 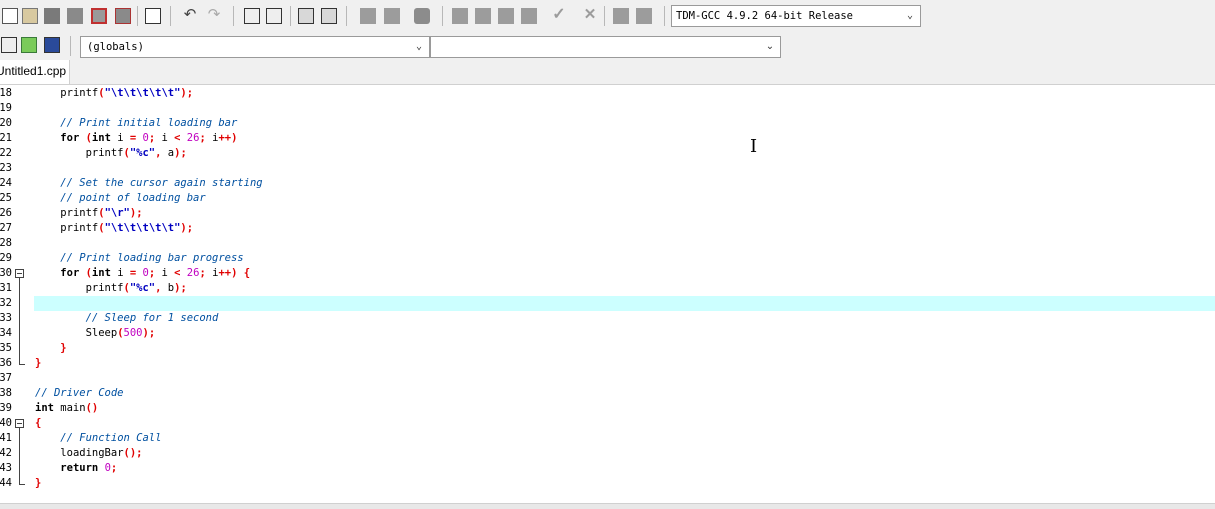 I want to click on undo-icon: ↶, so click(x=190, y=15).